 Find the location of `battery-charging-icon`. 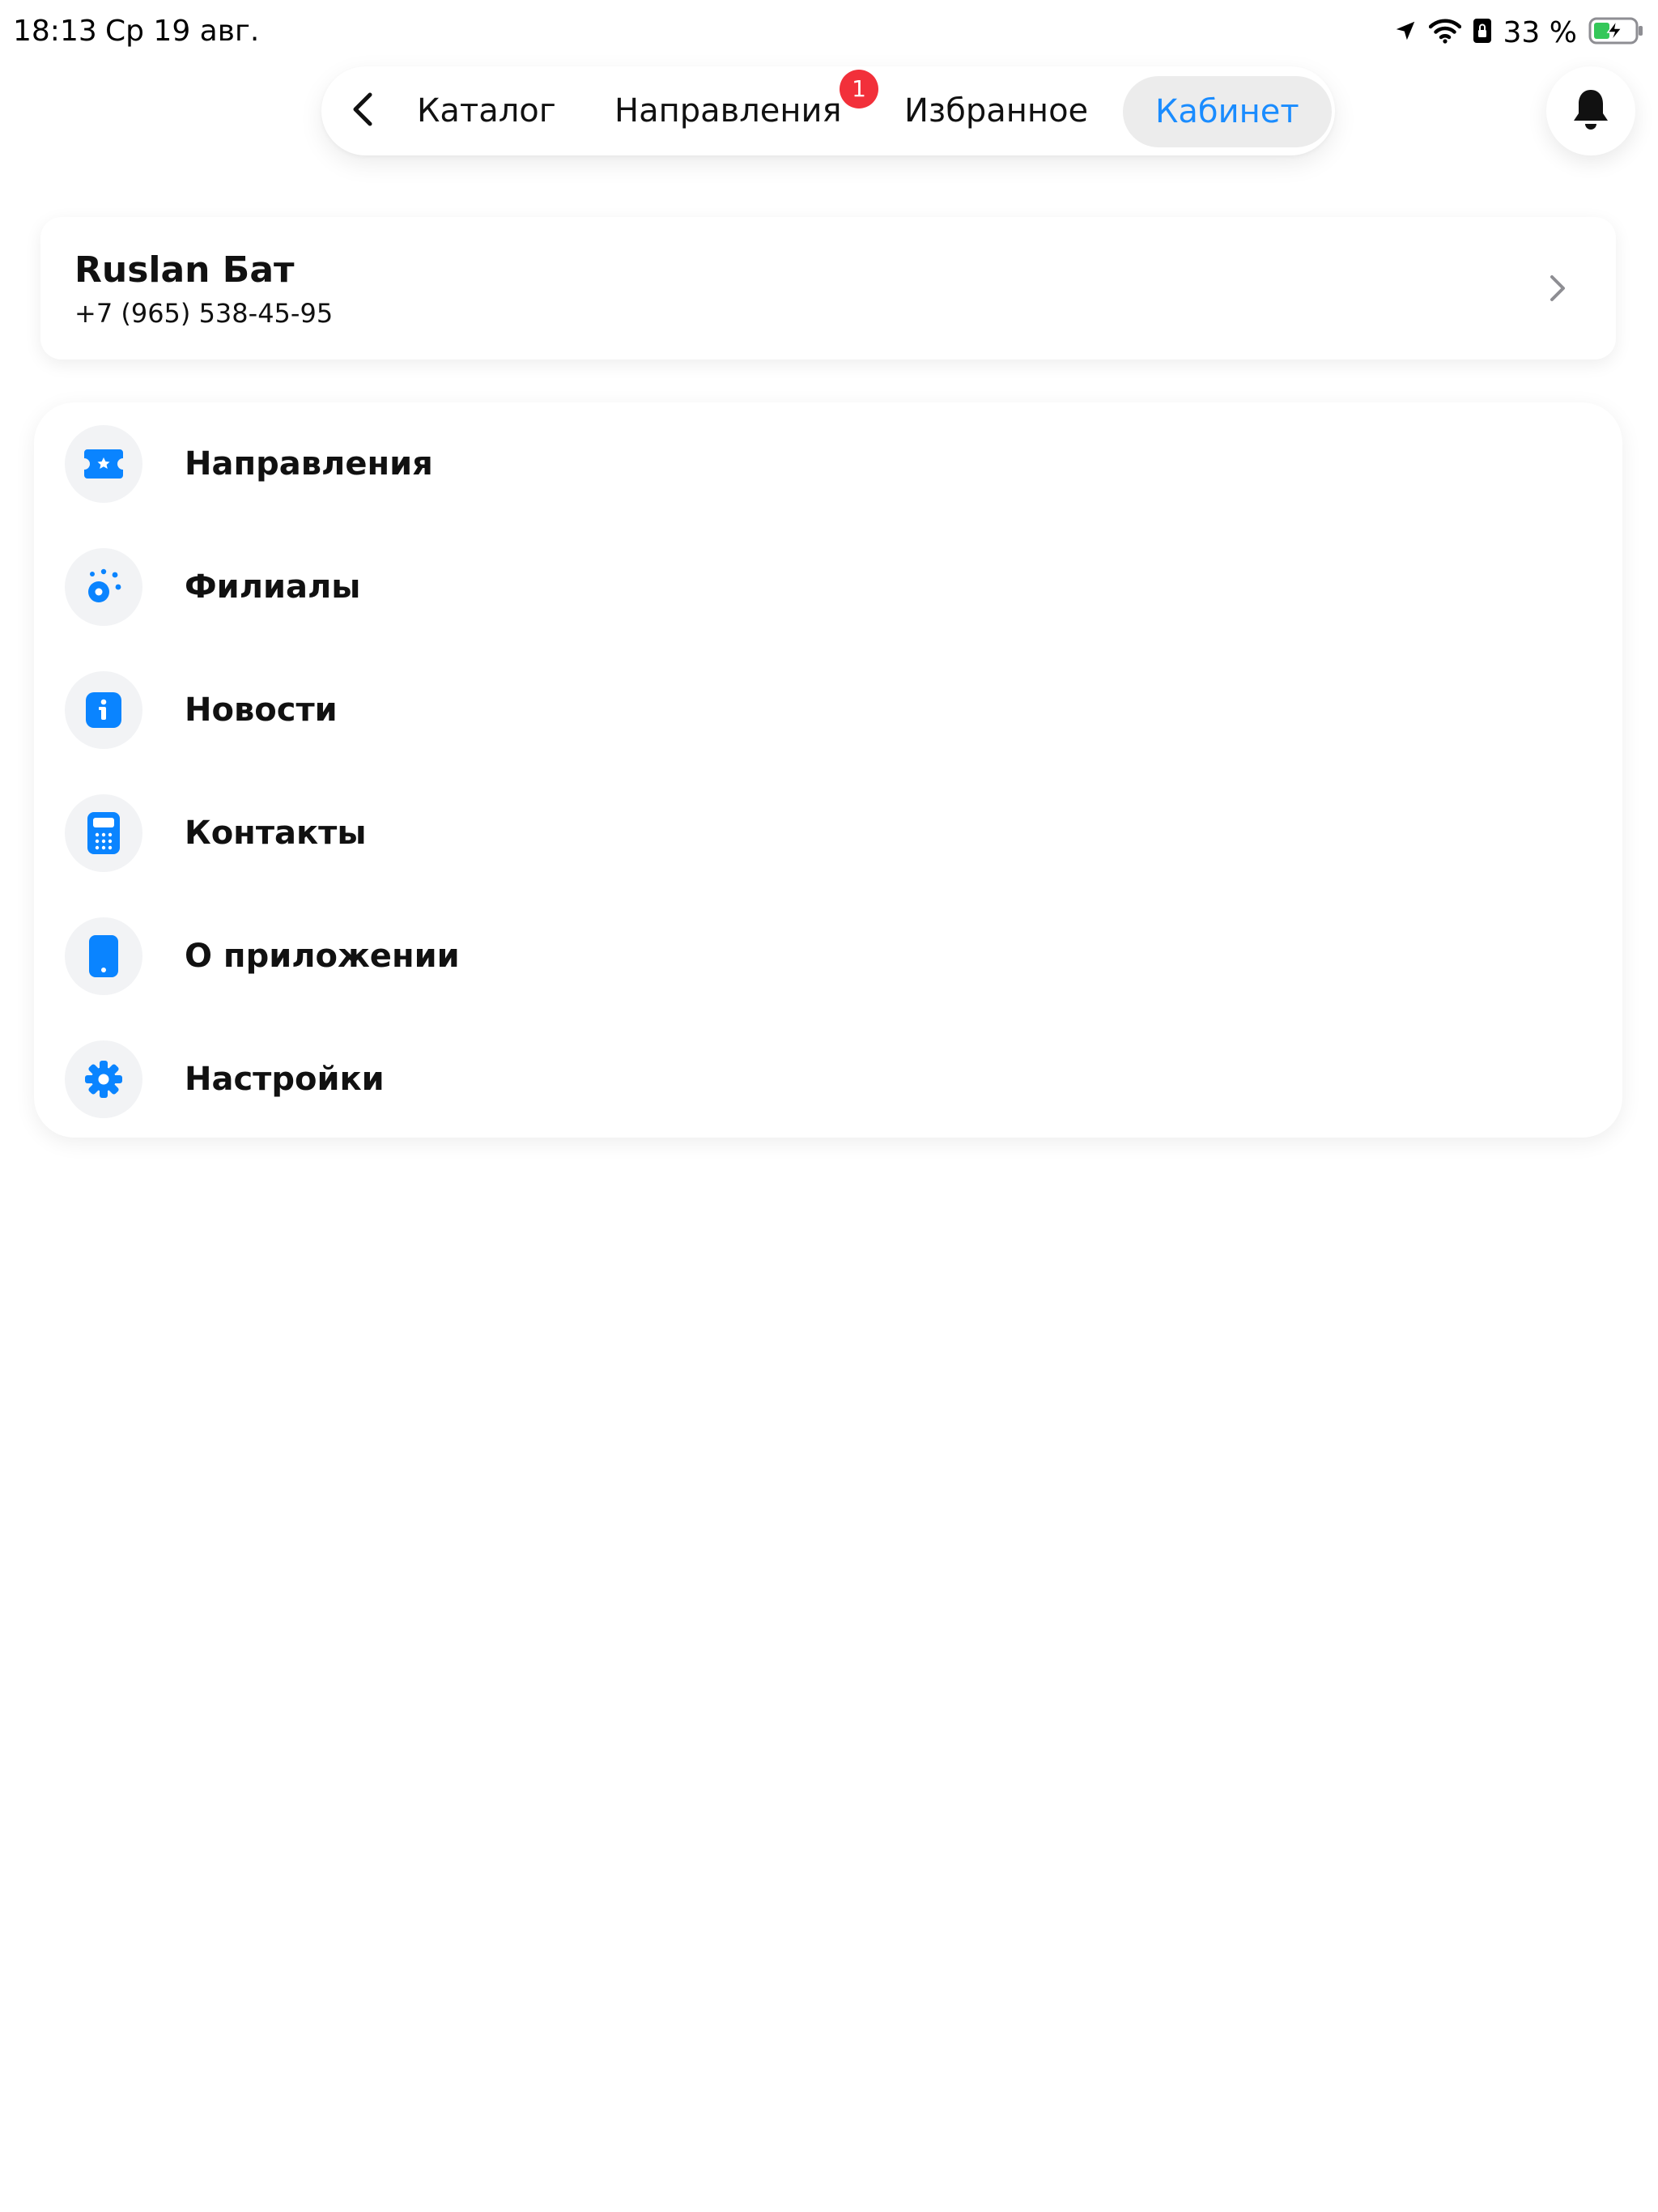

battery-charging-icon is located at coordinates (1616, 32).